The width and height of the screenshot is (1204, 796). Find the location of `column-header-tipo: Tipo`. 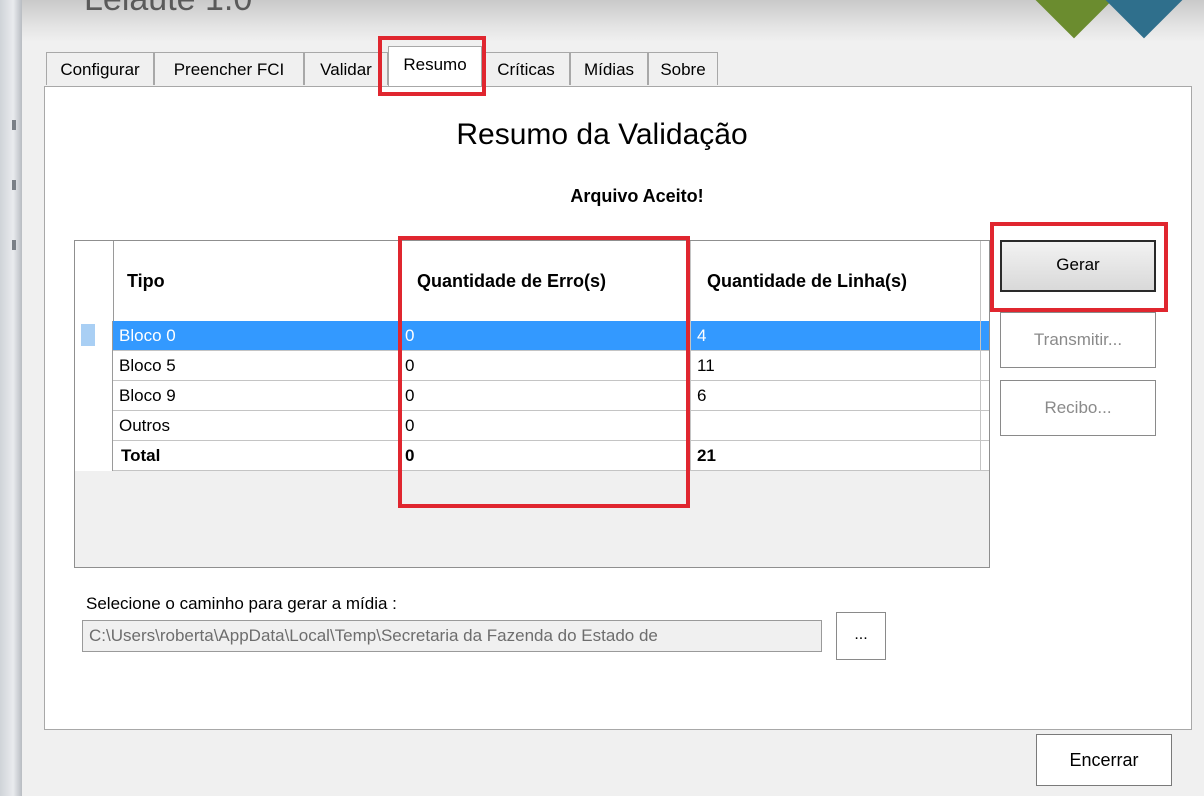

column-header-tipo: Tipo is located at coordinates (256, 281).